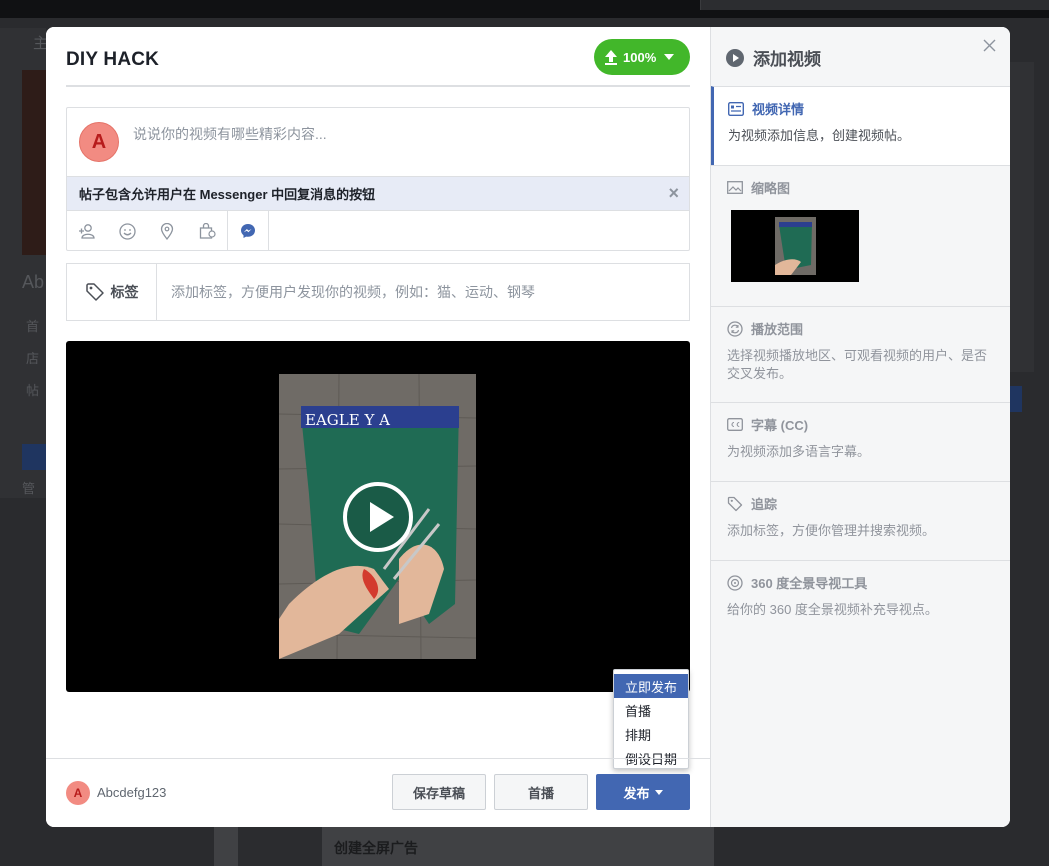 Image resolution: width=1049 pixels, height=866 pixels. I want to click on publish-button: 发布, so click(643, 792).